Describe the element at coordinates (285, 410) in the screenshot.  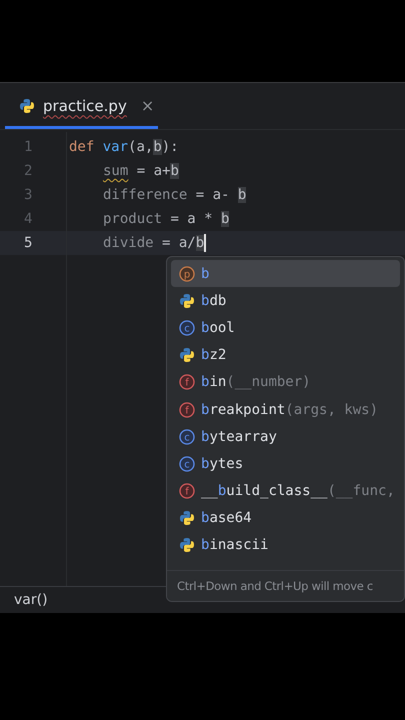
I see `completion-item: f b reakpoint(args, kws)` at that location.